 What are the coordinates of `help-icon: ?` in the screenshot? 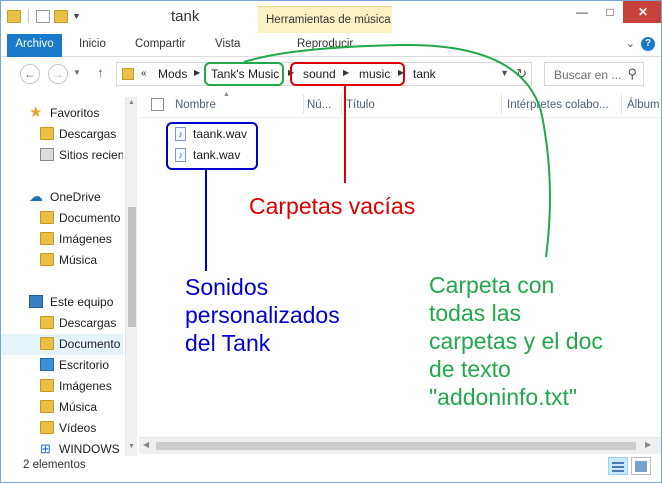 It's located at (648, 44).